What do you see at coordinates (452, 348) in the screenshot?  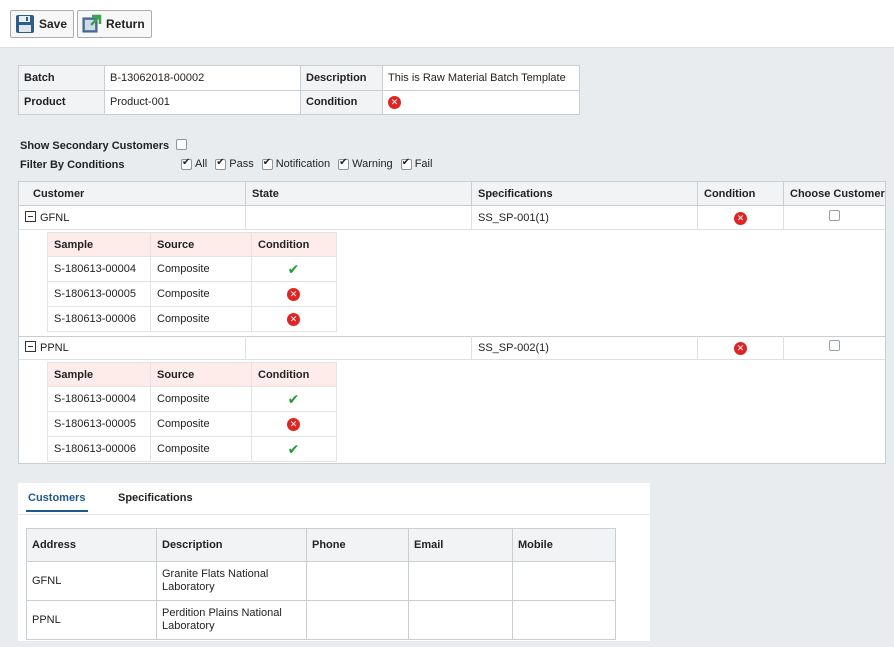 I see `customer-row: PPNL SS_SP-002(1) ✕` at bounding box center [452, 348].